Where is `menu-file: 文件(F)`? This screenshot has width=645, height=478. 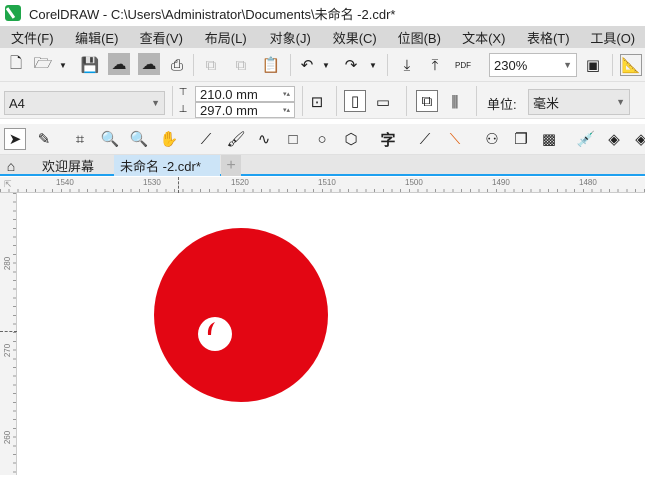
menu-file: 文件(F) is located at coordinates (32, 37).